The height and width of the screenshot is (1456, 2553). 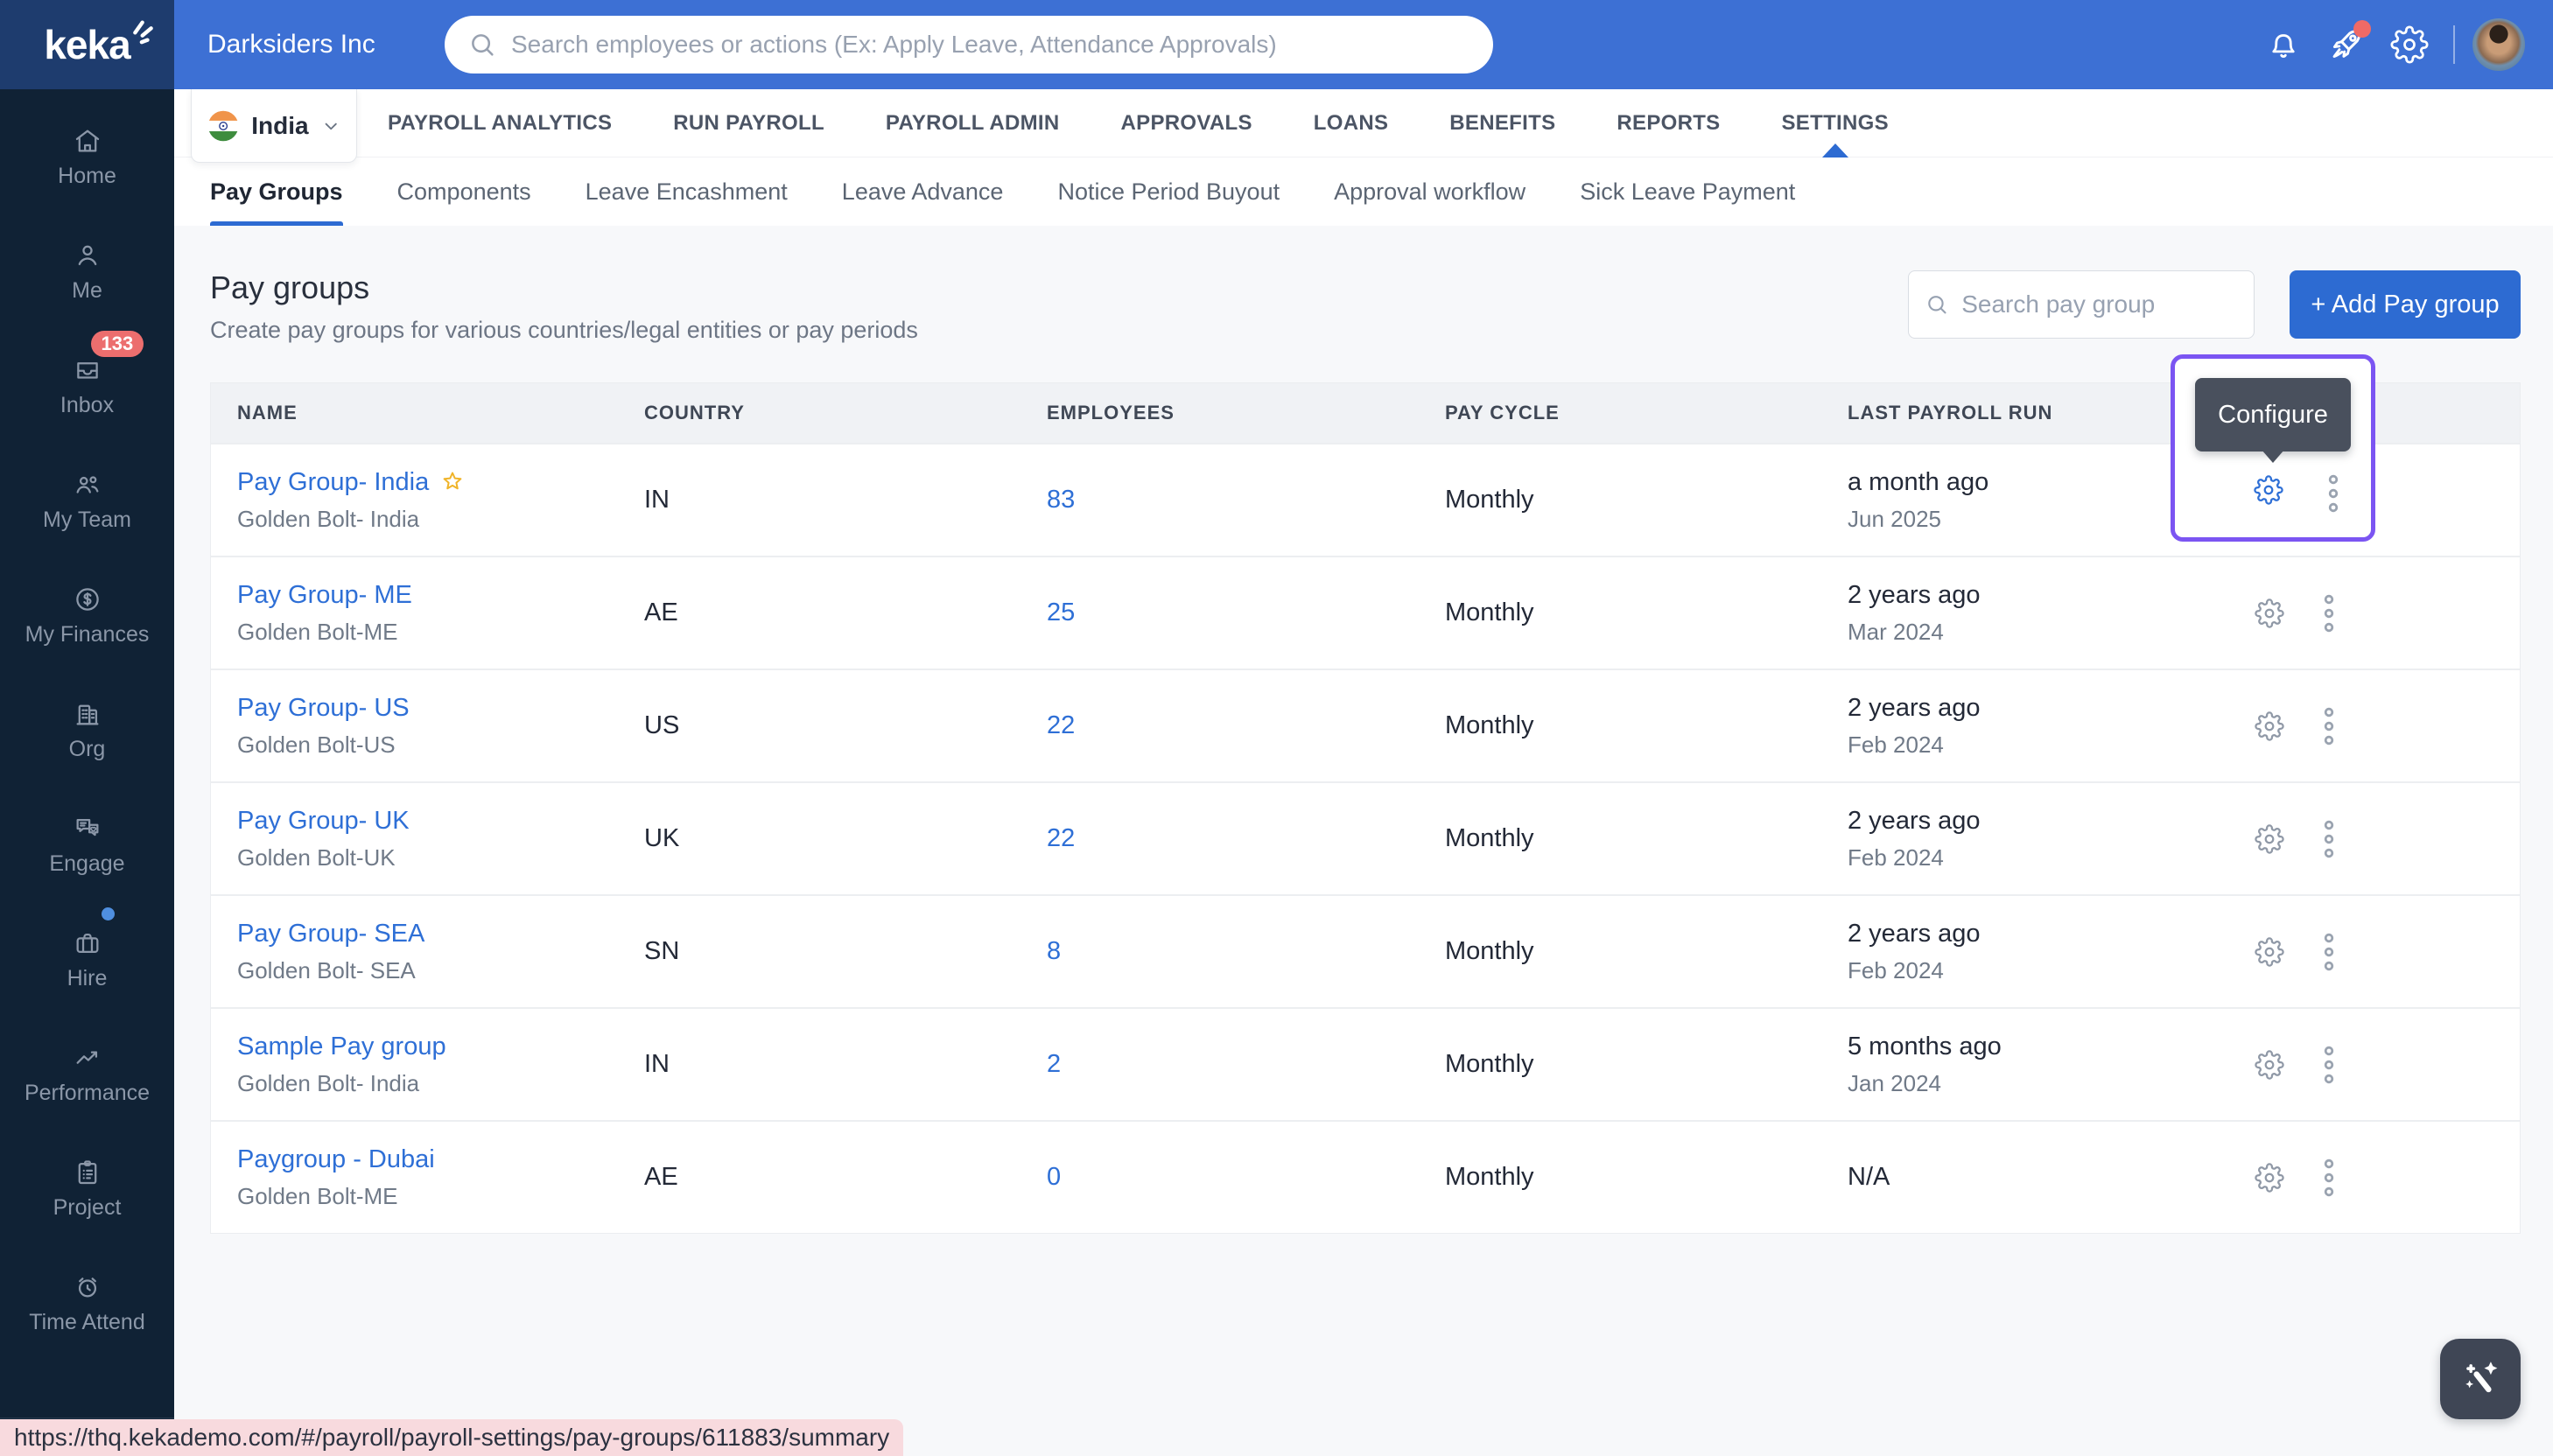 I want to click on last-run-date: Jun 2025, so click(x=1895, y=518).